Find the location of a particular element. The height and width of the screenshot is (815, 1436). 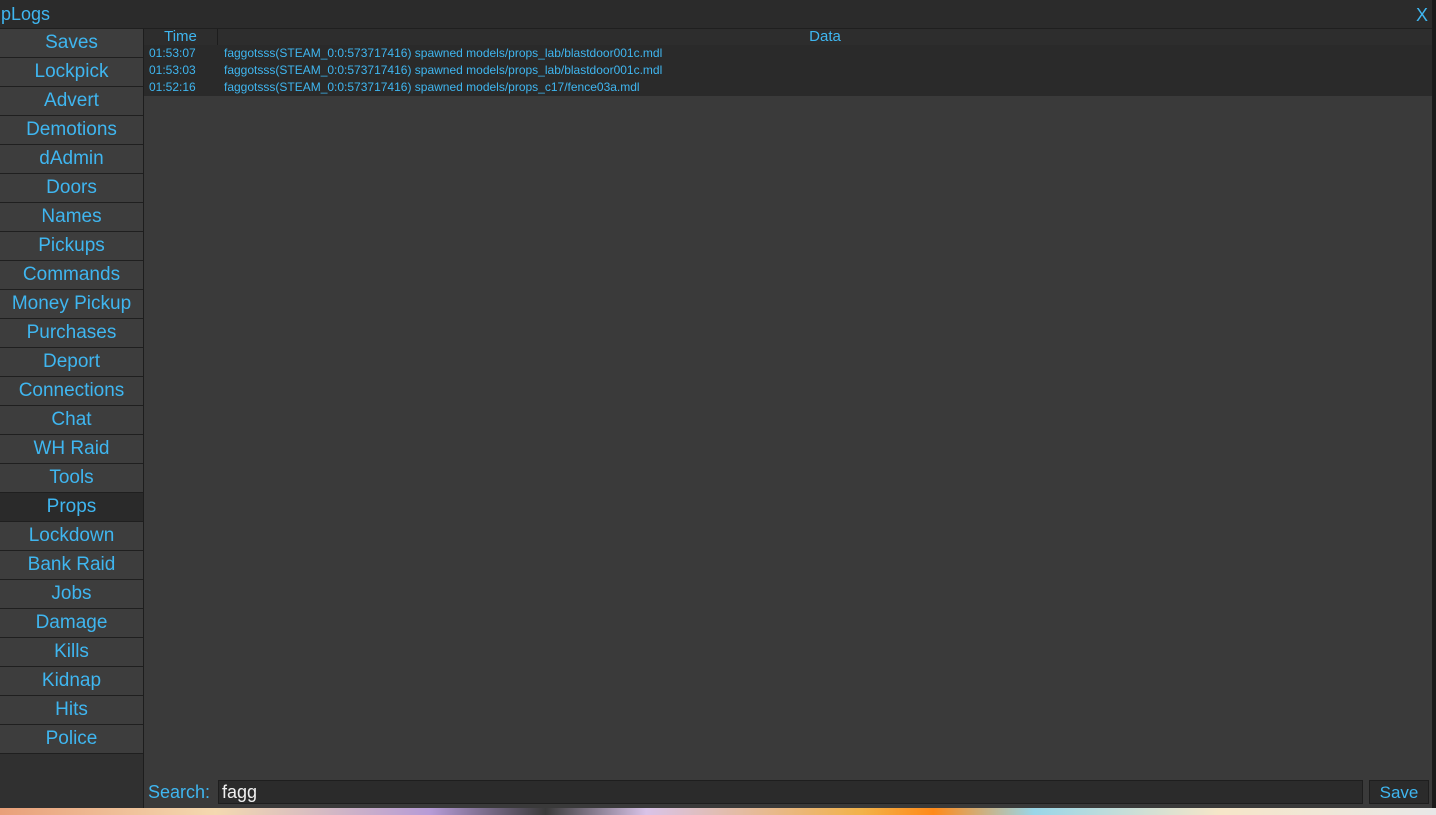

sidebar-item-connections: Connections is located at coordinates (71, 391).